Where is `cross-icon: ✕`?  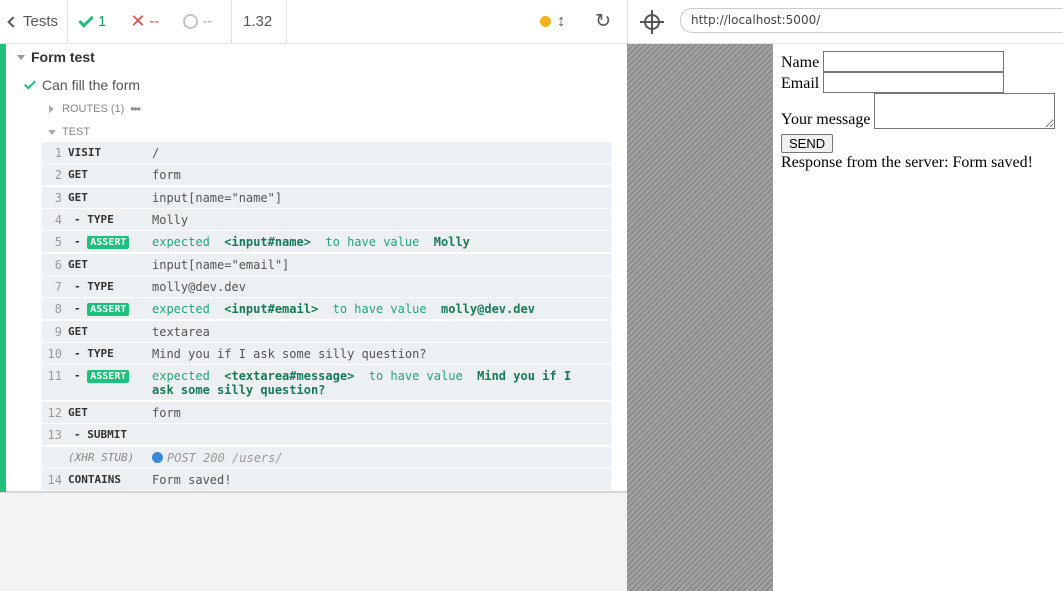 cross-icon: ✕ is located at coordinates (138, 21).